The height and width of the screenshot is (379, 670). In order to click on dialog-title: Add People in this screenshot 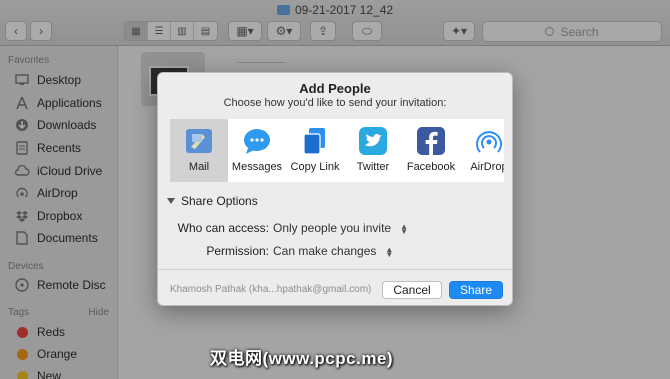, I will do `click(335, 88)`.